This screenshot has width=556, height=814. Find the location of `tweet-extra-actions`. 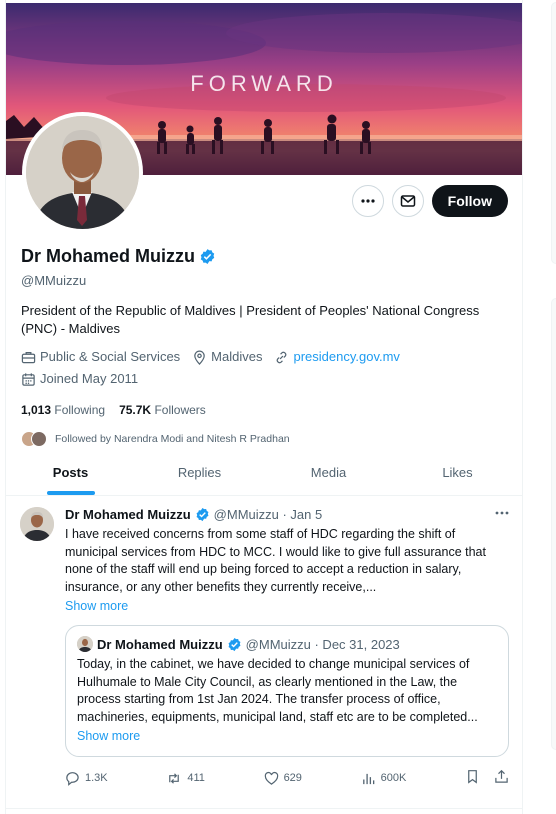

tweet-extra-actions is located at coordinates (487, 778).